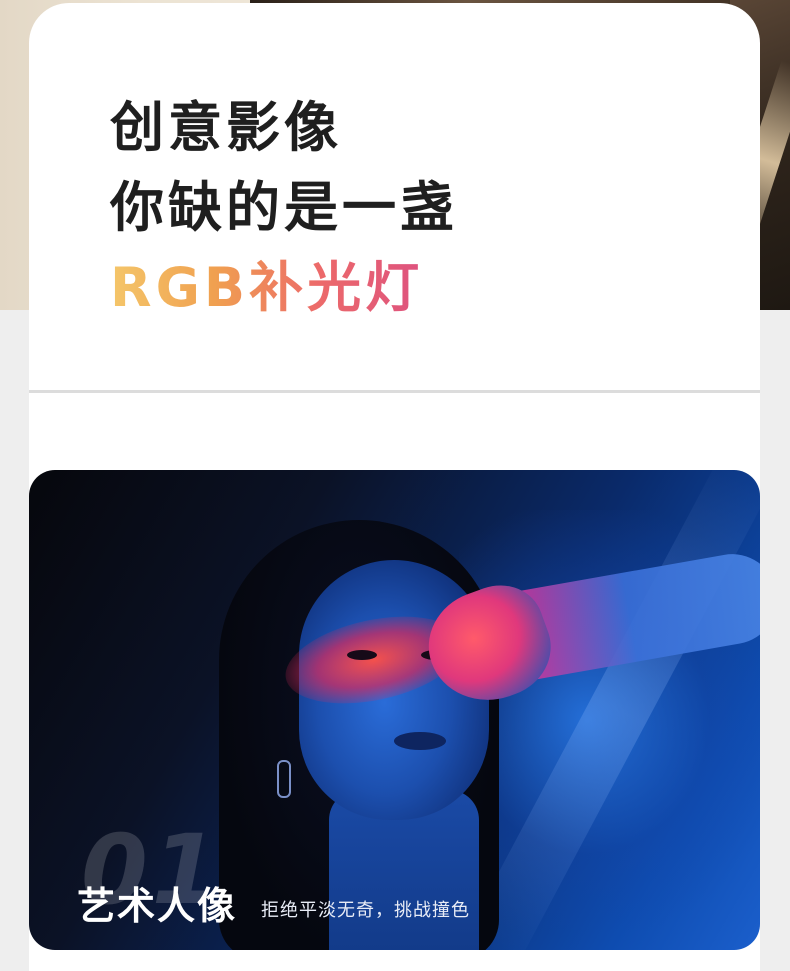 Image resolution: width=790 pixels, height=971 pixels. Describe the element at coordinates (394, 391) in the screenshot. I see `section-divider` at that location.